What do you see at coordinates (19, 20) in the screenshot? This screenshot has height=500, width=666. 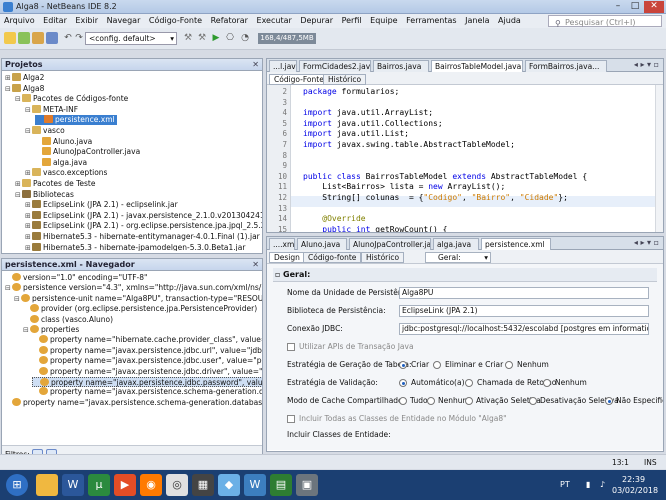 I see `menu-arquivo: Arquivo` at bounding box center [19, 20].